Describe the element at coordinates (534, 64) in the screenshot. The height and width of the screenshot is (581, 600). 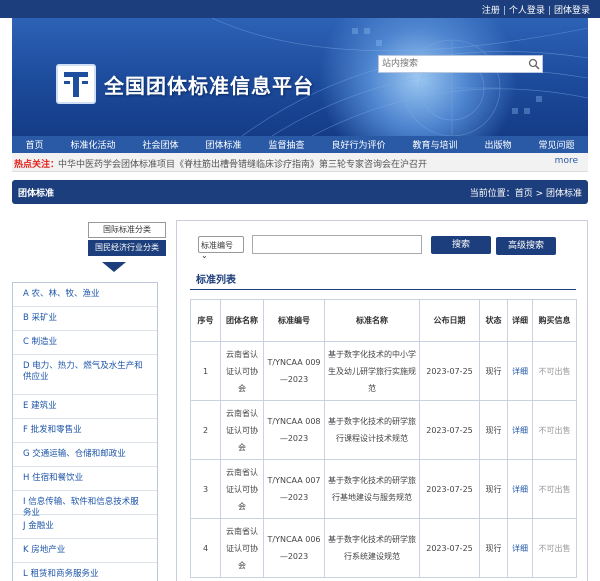
I see `search-icon` at that location.